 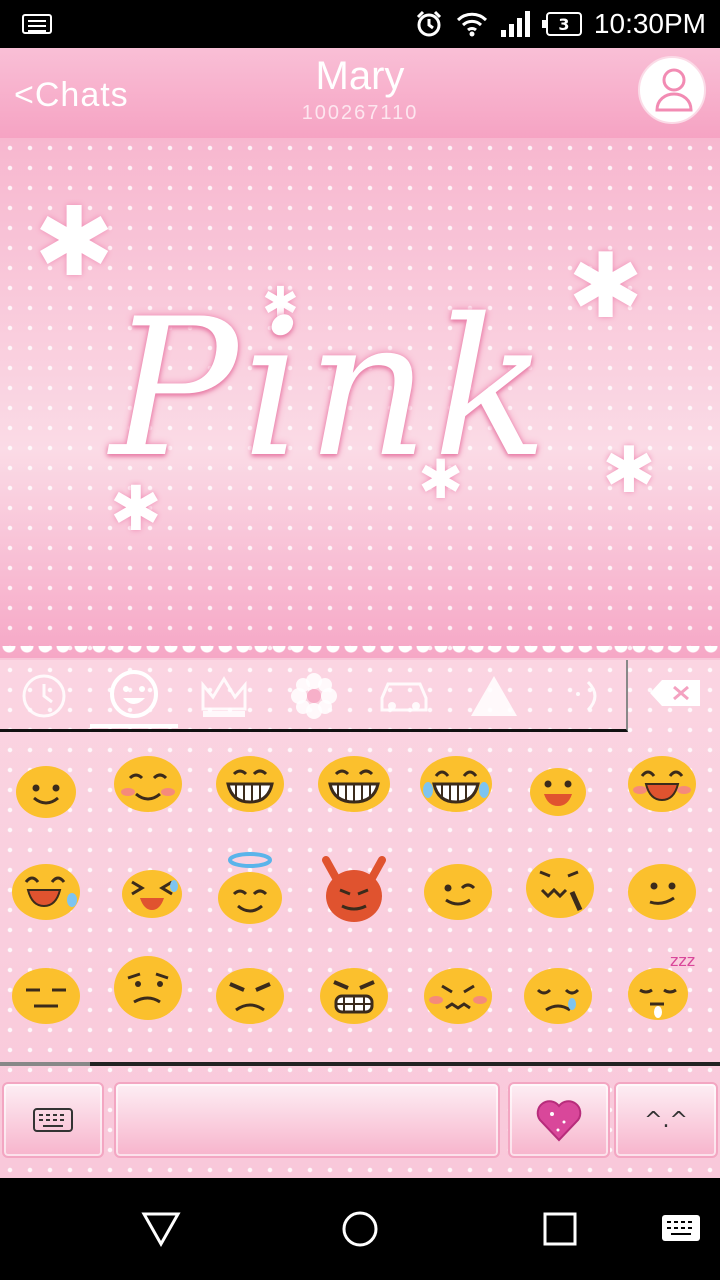 I want to click on recents-square-icon, so click(x=560, y=1229).